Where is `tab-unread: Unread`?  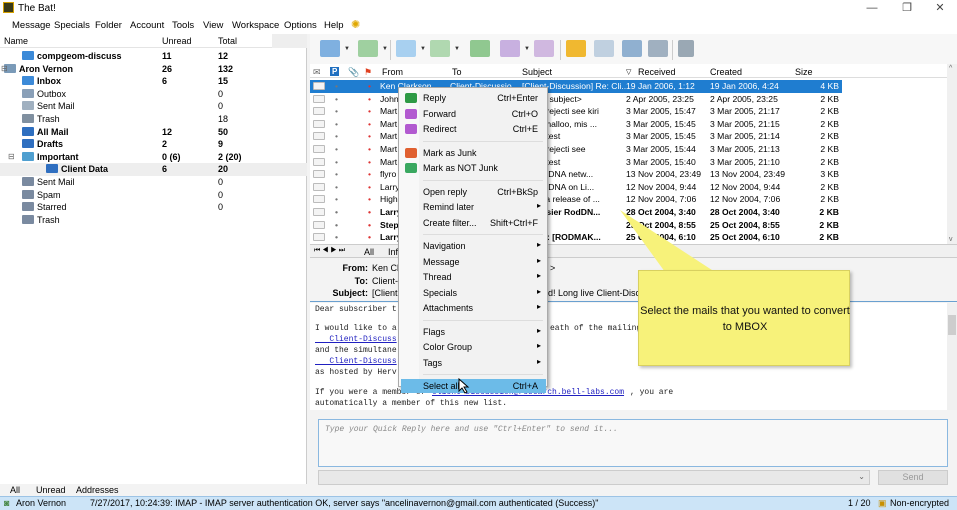
tab-unread: Unread is located at coordinates (51, 490).